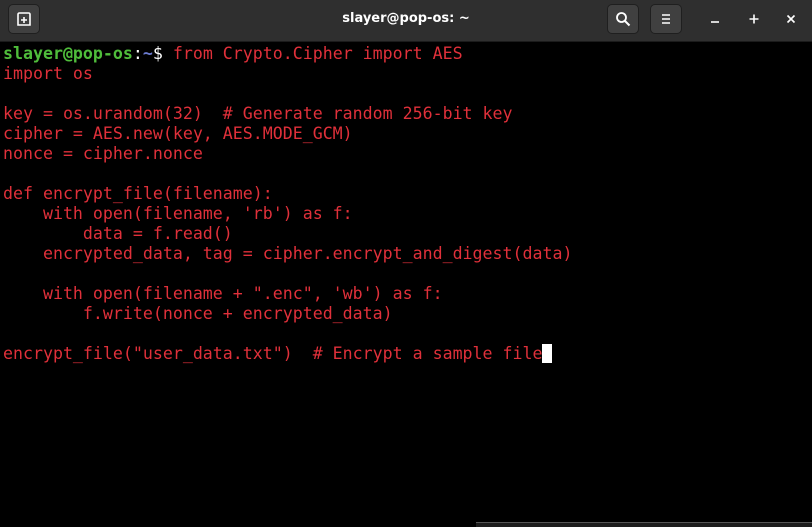 The image size is (812, 527). What do you see at coordinates (147, 53) in the screenshot?
I see `prompt-path: ~` at bounding box center [147, 53].